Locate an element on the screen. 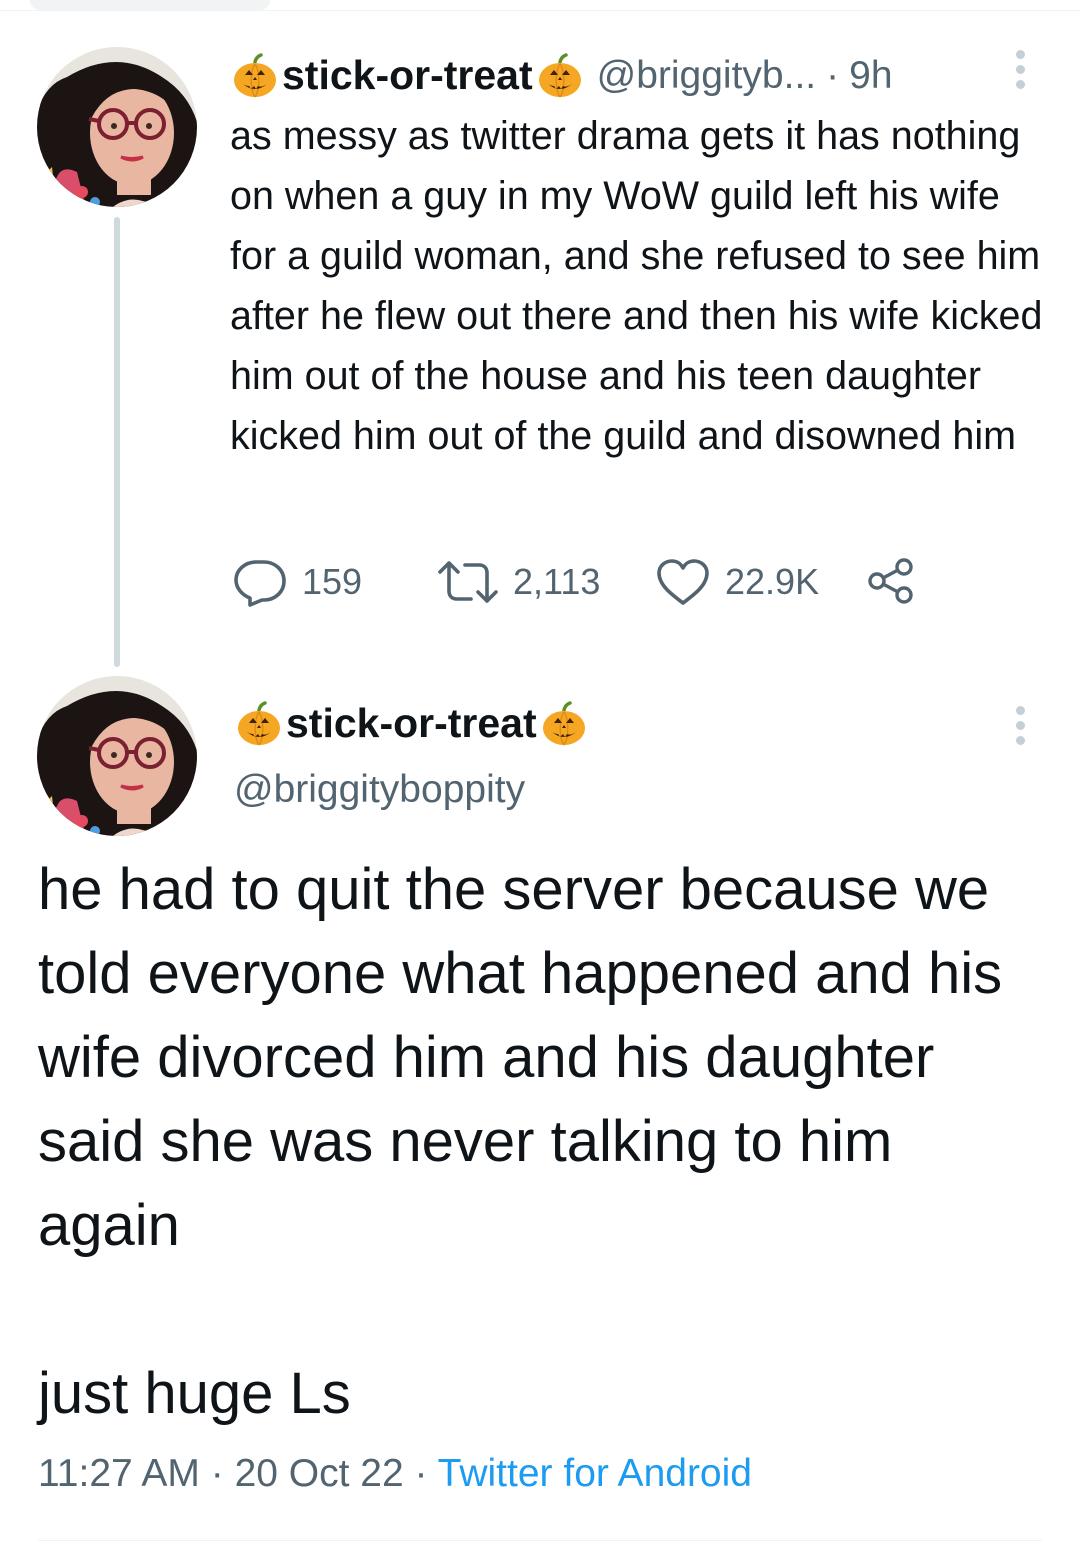 This screenshot has width=1080, height=1551. thread-connector-line is located at coordinates (117, 442).